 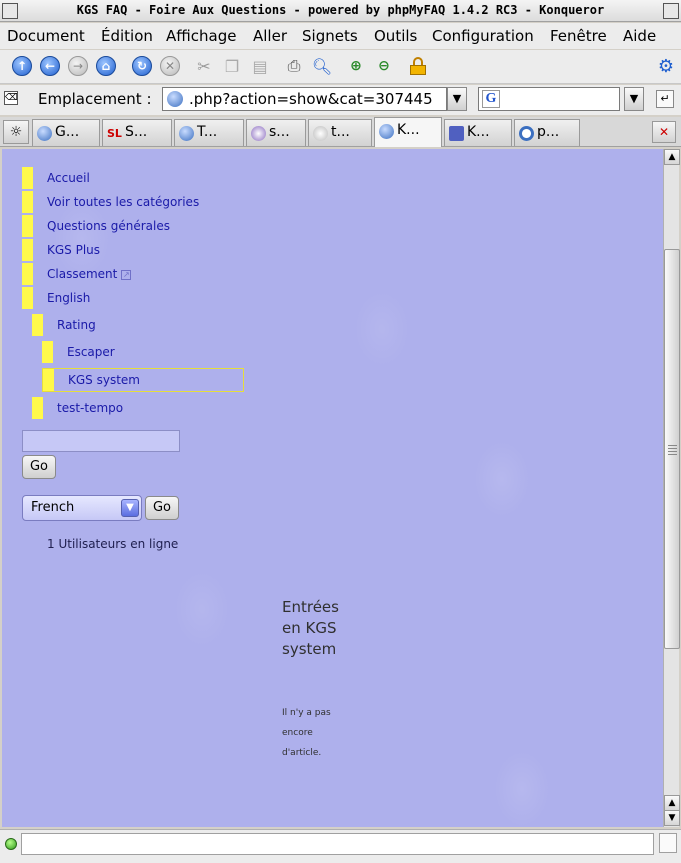 What do you see at coordinates (337, 844) in the screenshot?
I see `status-text-field` at bounding box center [337, 844].